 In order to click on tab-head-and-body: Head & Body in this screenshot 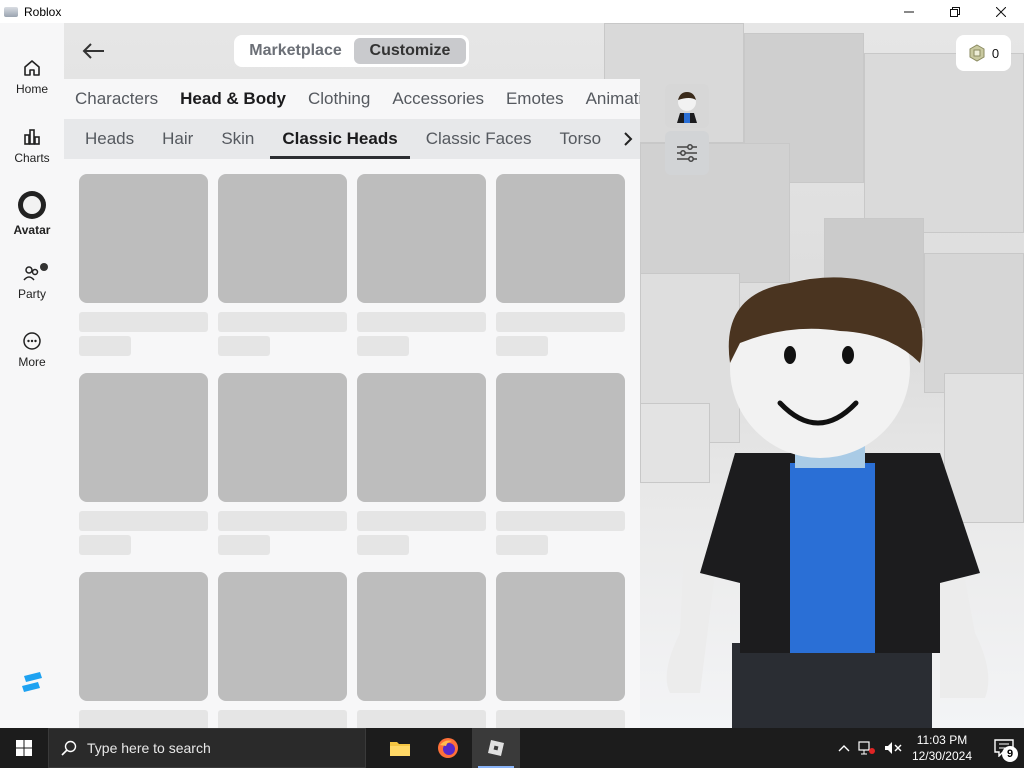, I will do `click(233, 99)`.